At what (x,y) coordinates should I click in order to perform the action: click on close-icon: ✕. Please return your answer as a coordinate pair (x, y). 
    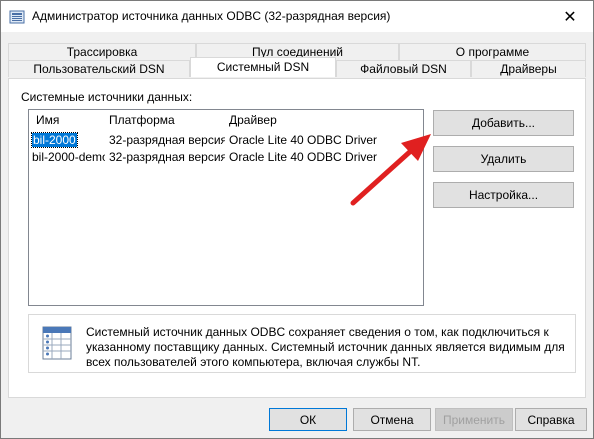
    Looking at the image, I should click on (570, 17).